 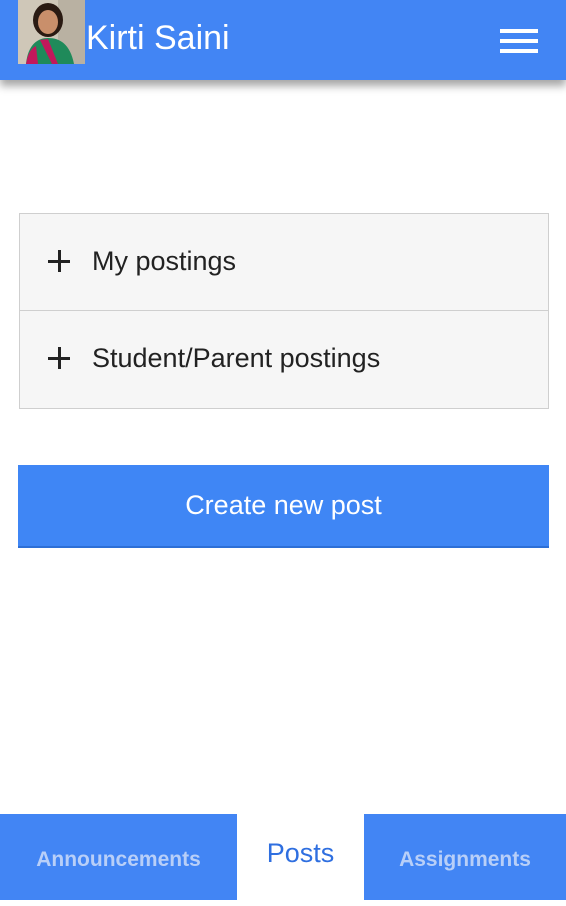 I want to click on hamburger-menu-icon, so click(x=520, y=42).